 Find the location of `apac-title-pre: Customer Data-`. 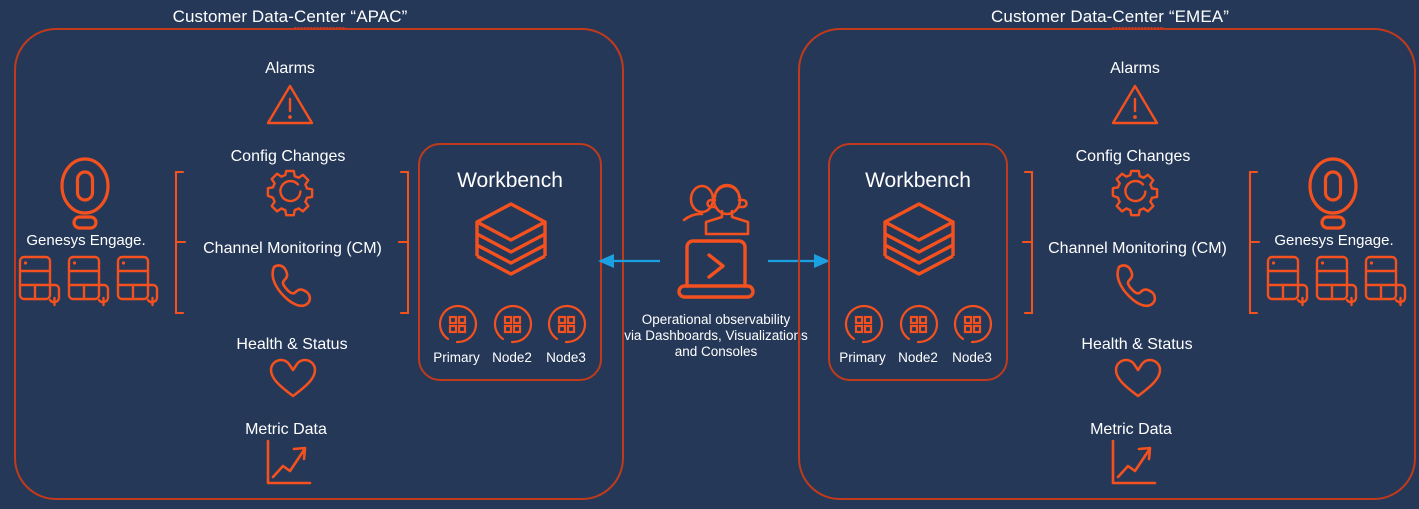

apac-title-pre: Customer Data- is located at coordinates (233, 16).